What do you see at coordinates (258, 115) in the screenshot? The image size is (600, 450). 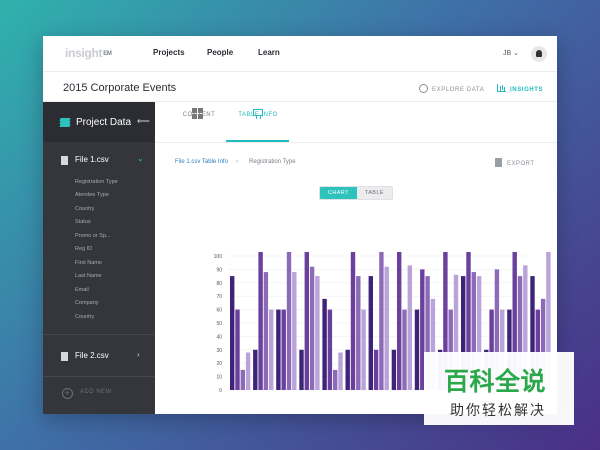 I see `tab-table-info: TABLE INFO` at bounding box center [258, 115].